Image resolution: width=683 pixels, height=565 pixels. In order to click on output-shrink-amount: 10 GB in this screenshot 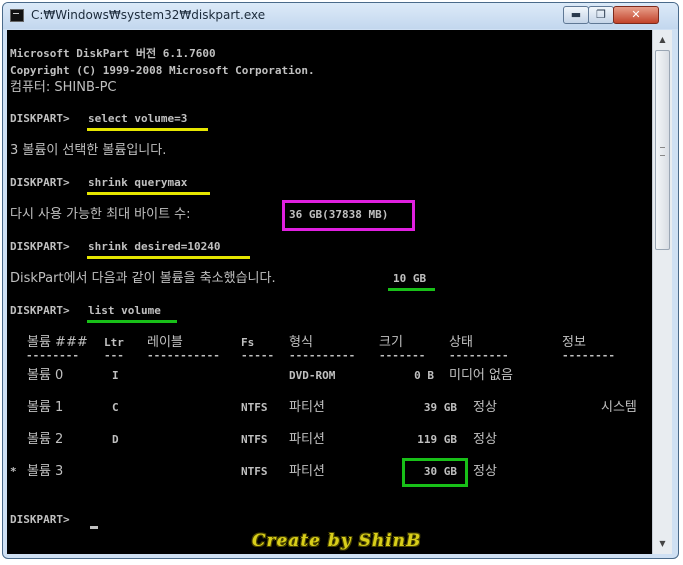, I will do `click(410, 278)`.